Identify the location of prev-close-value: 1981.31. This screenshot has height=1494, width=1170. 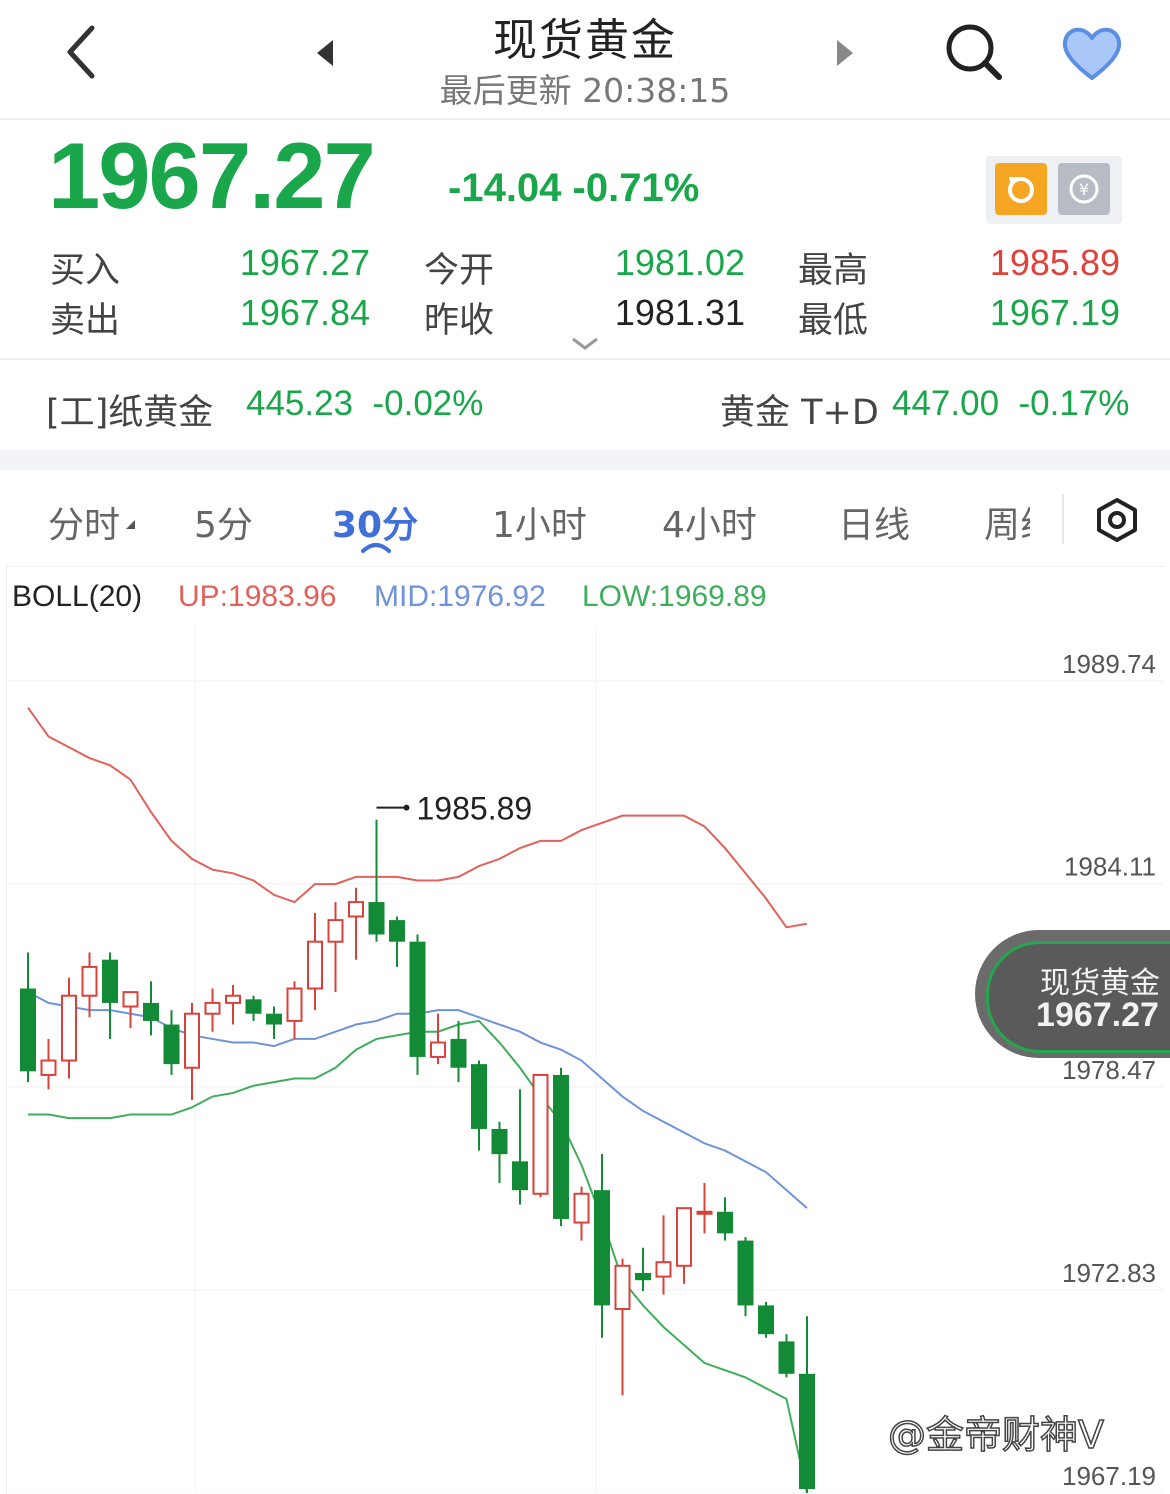
(679, 312).